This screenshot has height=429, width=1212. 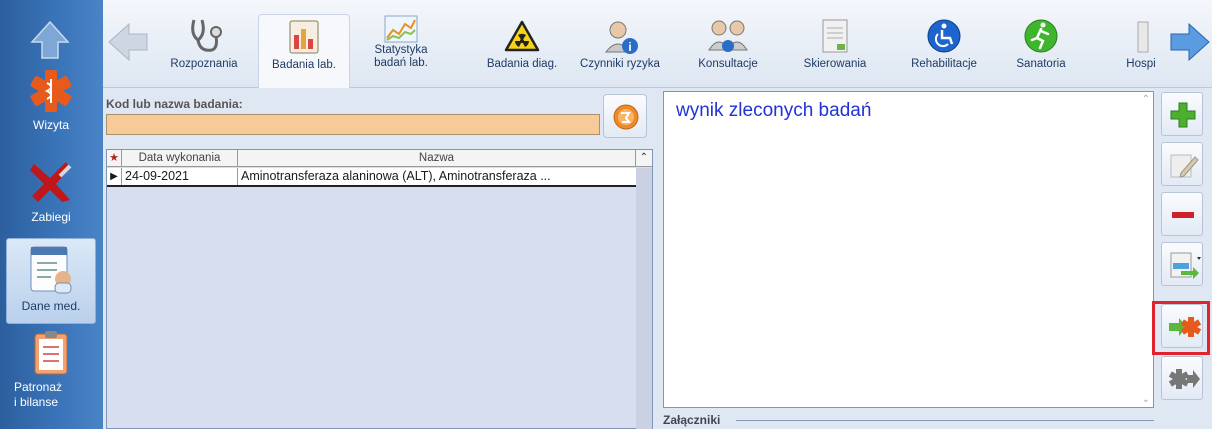 I want to click on tab-label: Czynniki ryzyka, so click(x=620, y=64).